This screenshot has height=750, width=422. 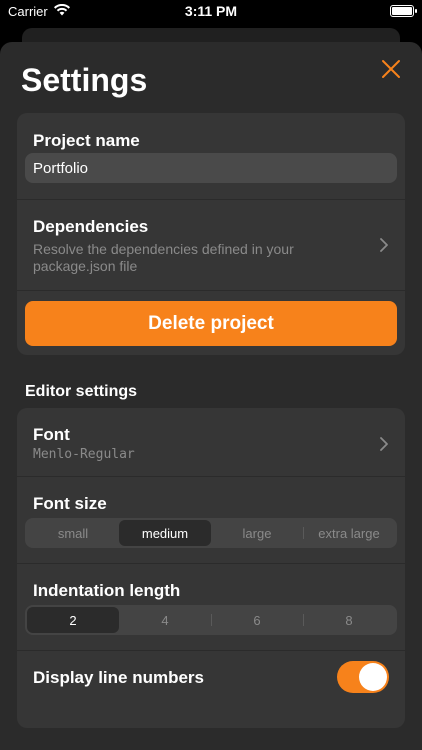 I want to click on indentation-option-2: 2, so click(x=73, y=620).